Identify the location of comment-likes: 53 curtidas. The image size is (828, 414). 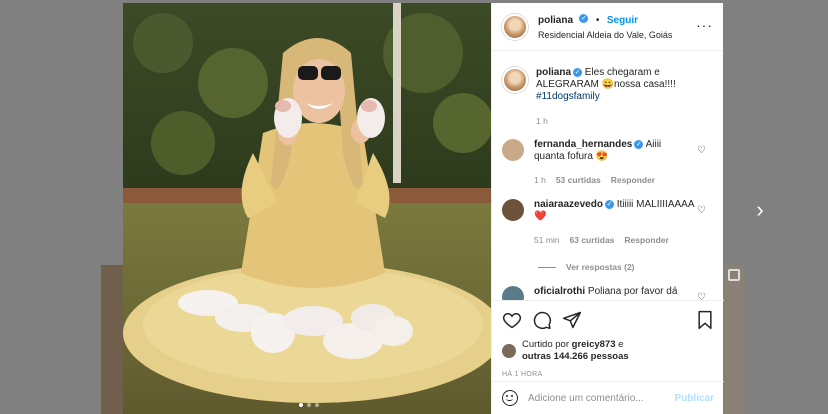
(578, 180).